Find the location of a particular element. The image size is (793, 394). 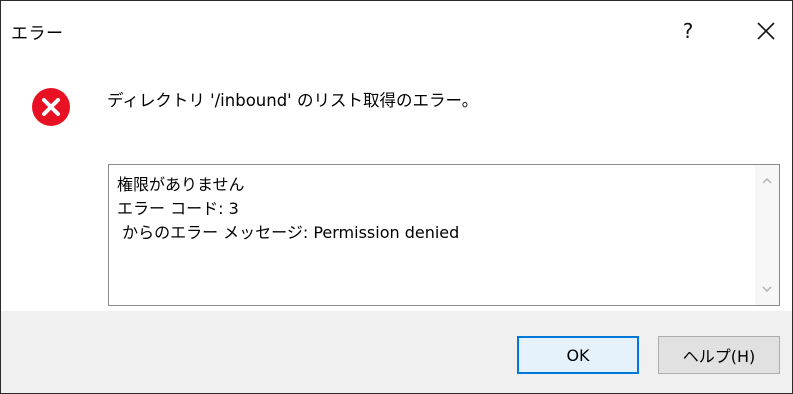

help-dialog-button: ヘルプ(H) is located at coordinates (719, 355).